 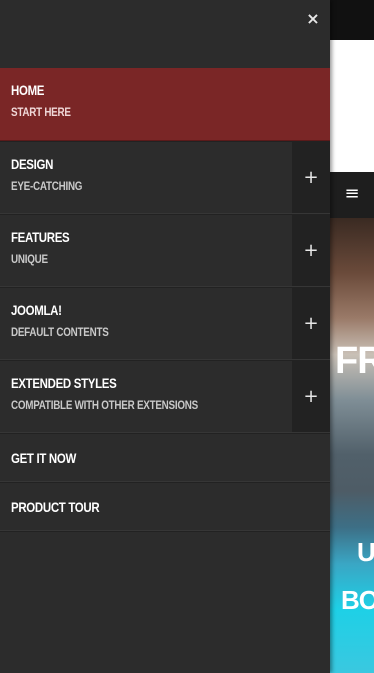 What do you see at coordinates (104, 405) in the screenshot?
I see `menu-item-subtitle: COMPATIBLE WITH OTHER EXTENSIONS` at bounding box center [104, 405].